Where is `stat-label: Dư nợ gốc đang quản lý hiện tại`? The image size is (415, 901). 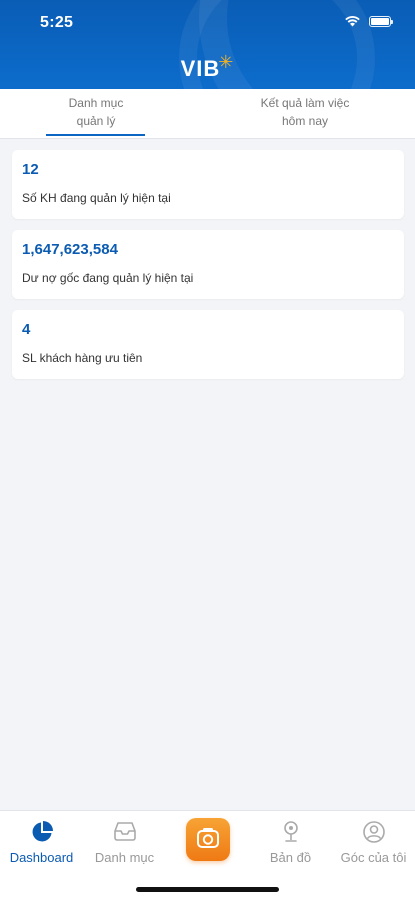 stat-label: Dư nợ gốc đang quản lý hiện tại is located at coordinates (108, 278).